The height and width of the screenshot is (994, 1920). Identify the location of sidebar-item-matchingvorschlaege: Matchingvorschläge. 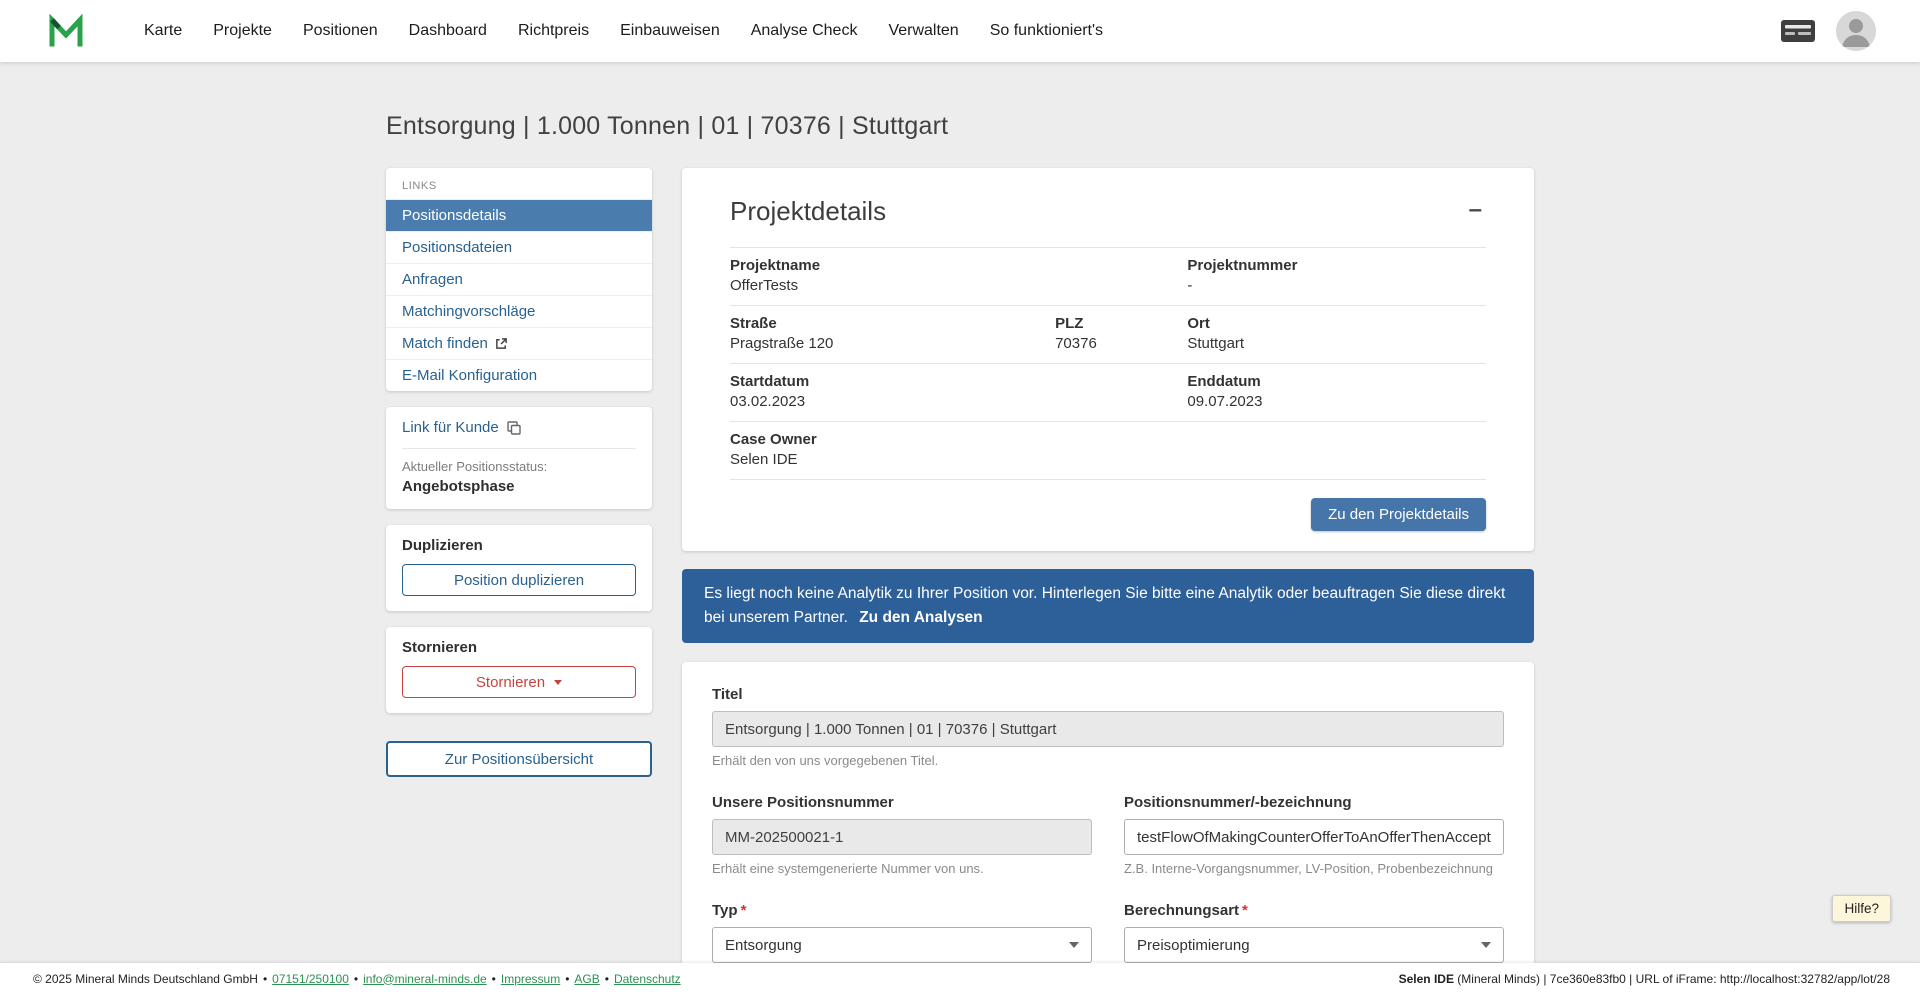
(519, 311).